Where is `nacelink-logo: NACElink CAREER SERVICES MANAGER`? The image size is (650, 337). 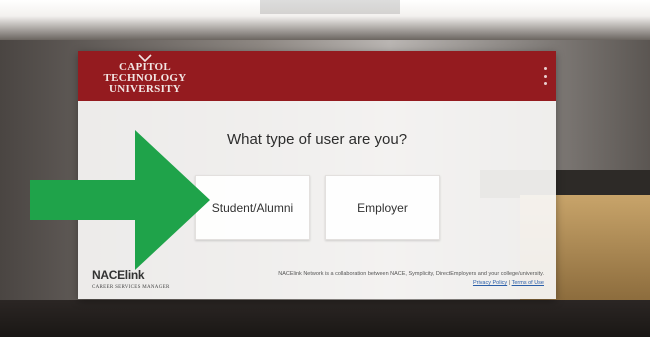 nacelink-logo: NACElink CAREER SERVICES MANAGER is located at coordinates (142, 280).